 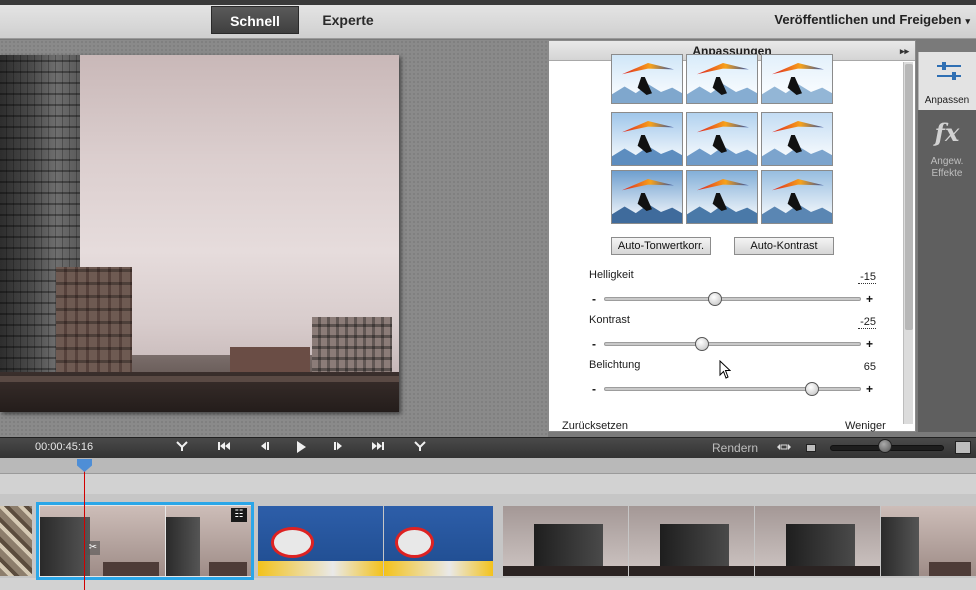 I want to click on step-forward-icon, so click(x=338, y=446).